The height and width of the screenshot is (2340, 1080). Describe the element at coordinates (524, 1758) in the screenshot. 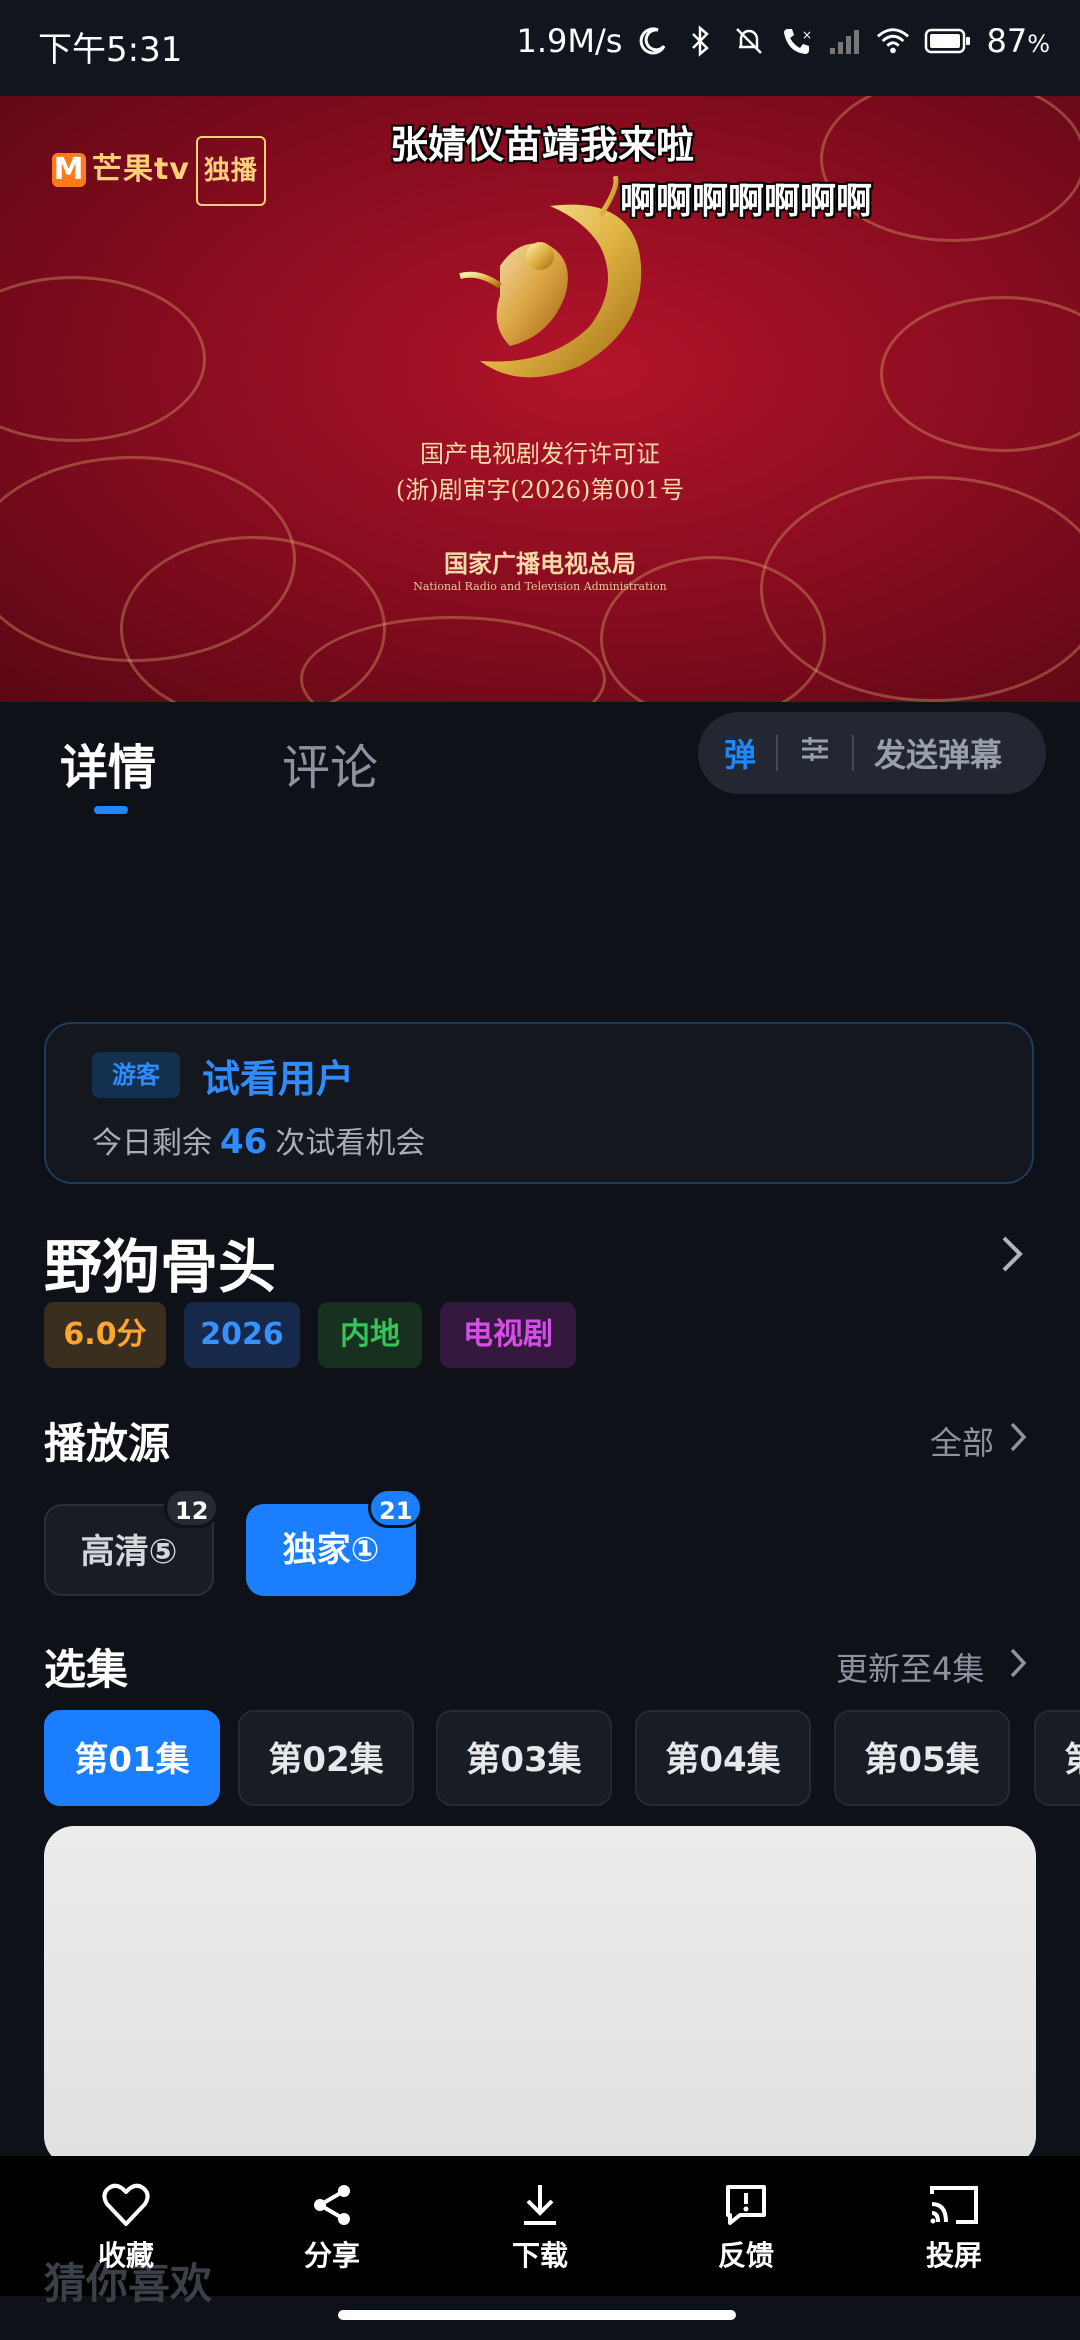

I see `episode-3-button: 第03集` at that location.